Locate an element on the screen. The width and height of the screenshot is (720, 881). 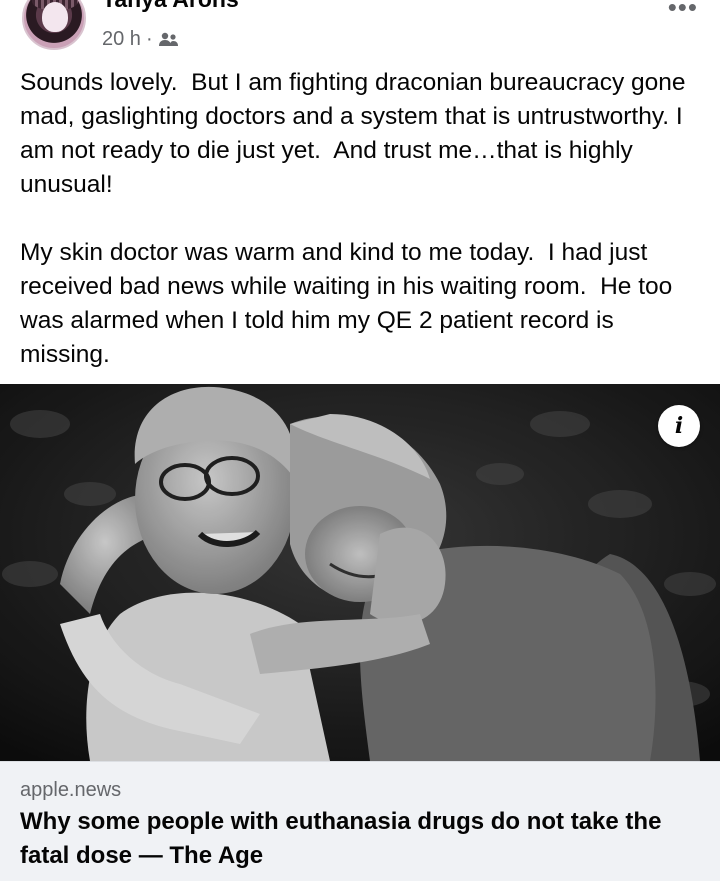
post-meta: 20 h · is located at coordinates (141, 39).